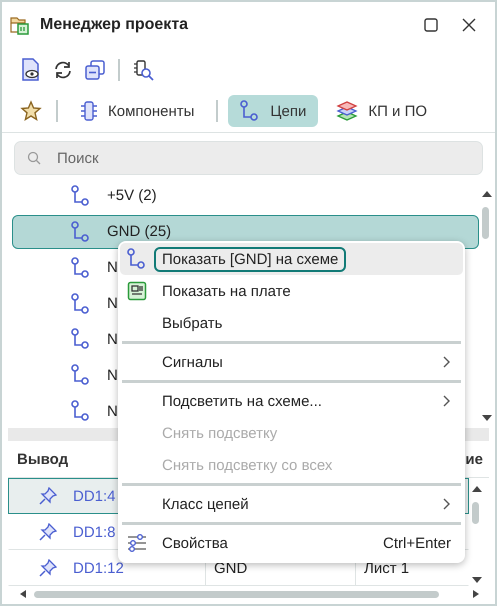 This screenshot has height=606, width=497. Describe the element at coordinates (115, 25) in the screenshot. I see `window-title: Менеджер проекта` at that location.